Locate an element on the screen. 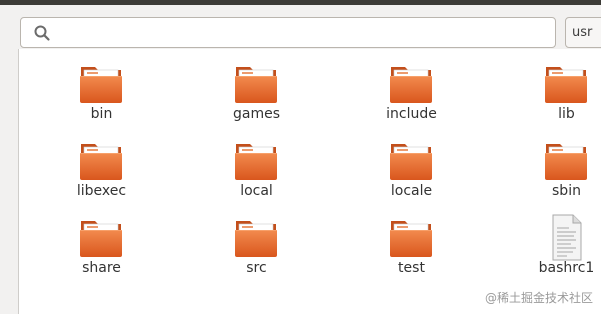 This screenshot has width=601, height=314. folder-item: test is located at coordinates (411, 252).